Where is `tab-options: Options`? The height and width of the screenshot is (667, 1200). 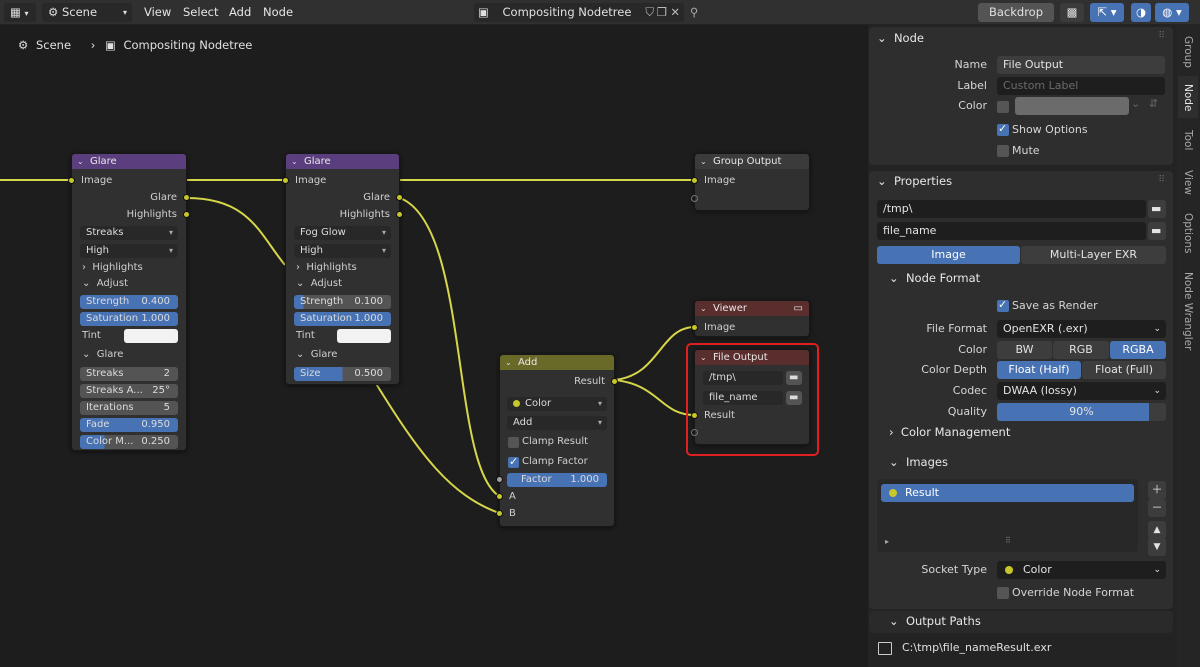
tab-options: Options is located at coordinates (1188, 233).